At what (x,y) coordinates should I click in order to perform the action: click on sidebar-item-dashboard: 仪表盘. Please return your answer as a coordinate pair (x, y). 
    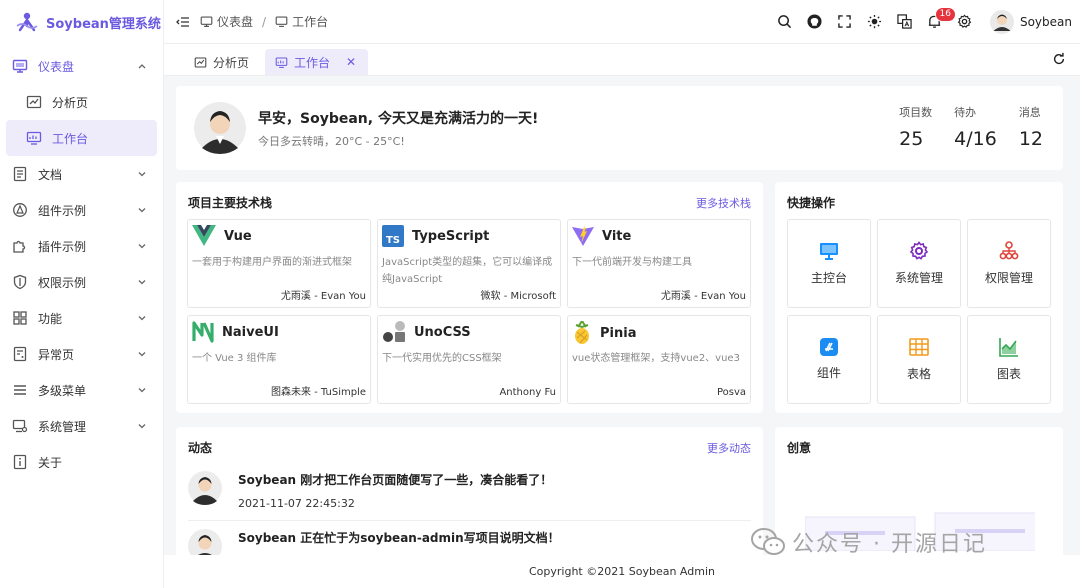
    Looking at the image, I should click on (81, 66).